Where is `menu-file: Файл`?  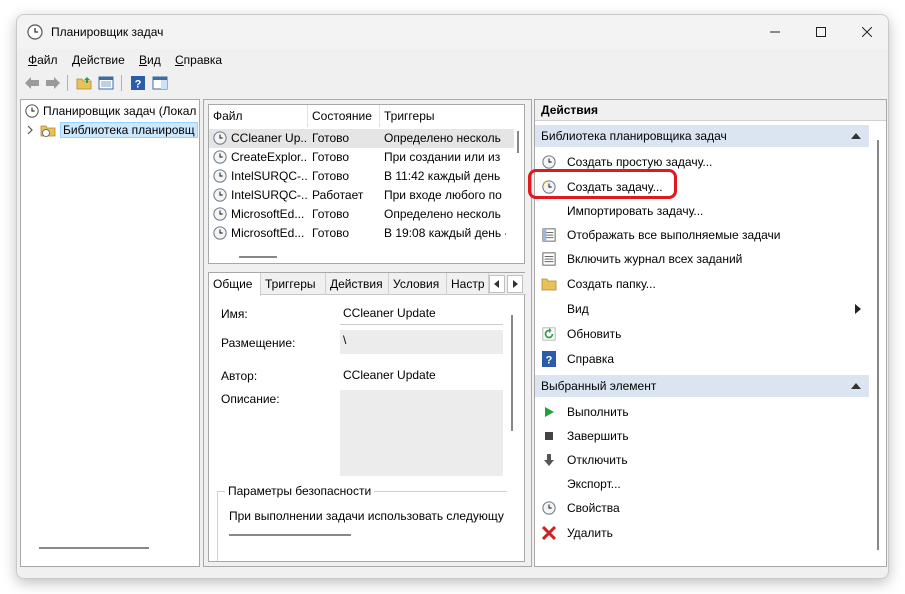
menu-file: Файл is located at coordinates (43, 60).